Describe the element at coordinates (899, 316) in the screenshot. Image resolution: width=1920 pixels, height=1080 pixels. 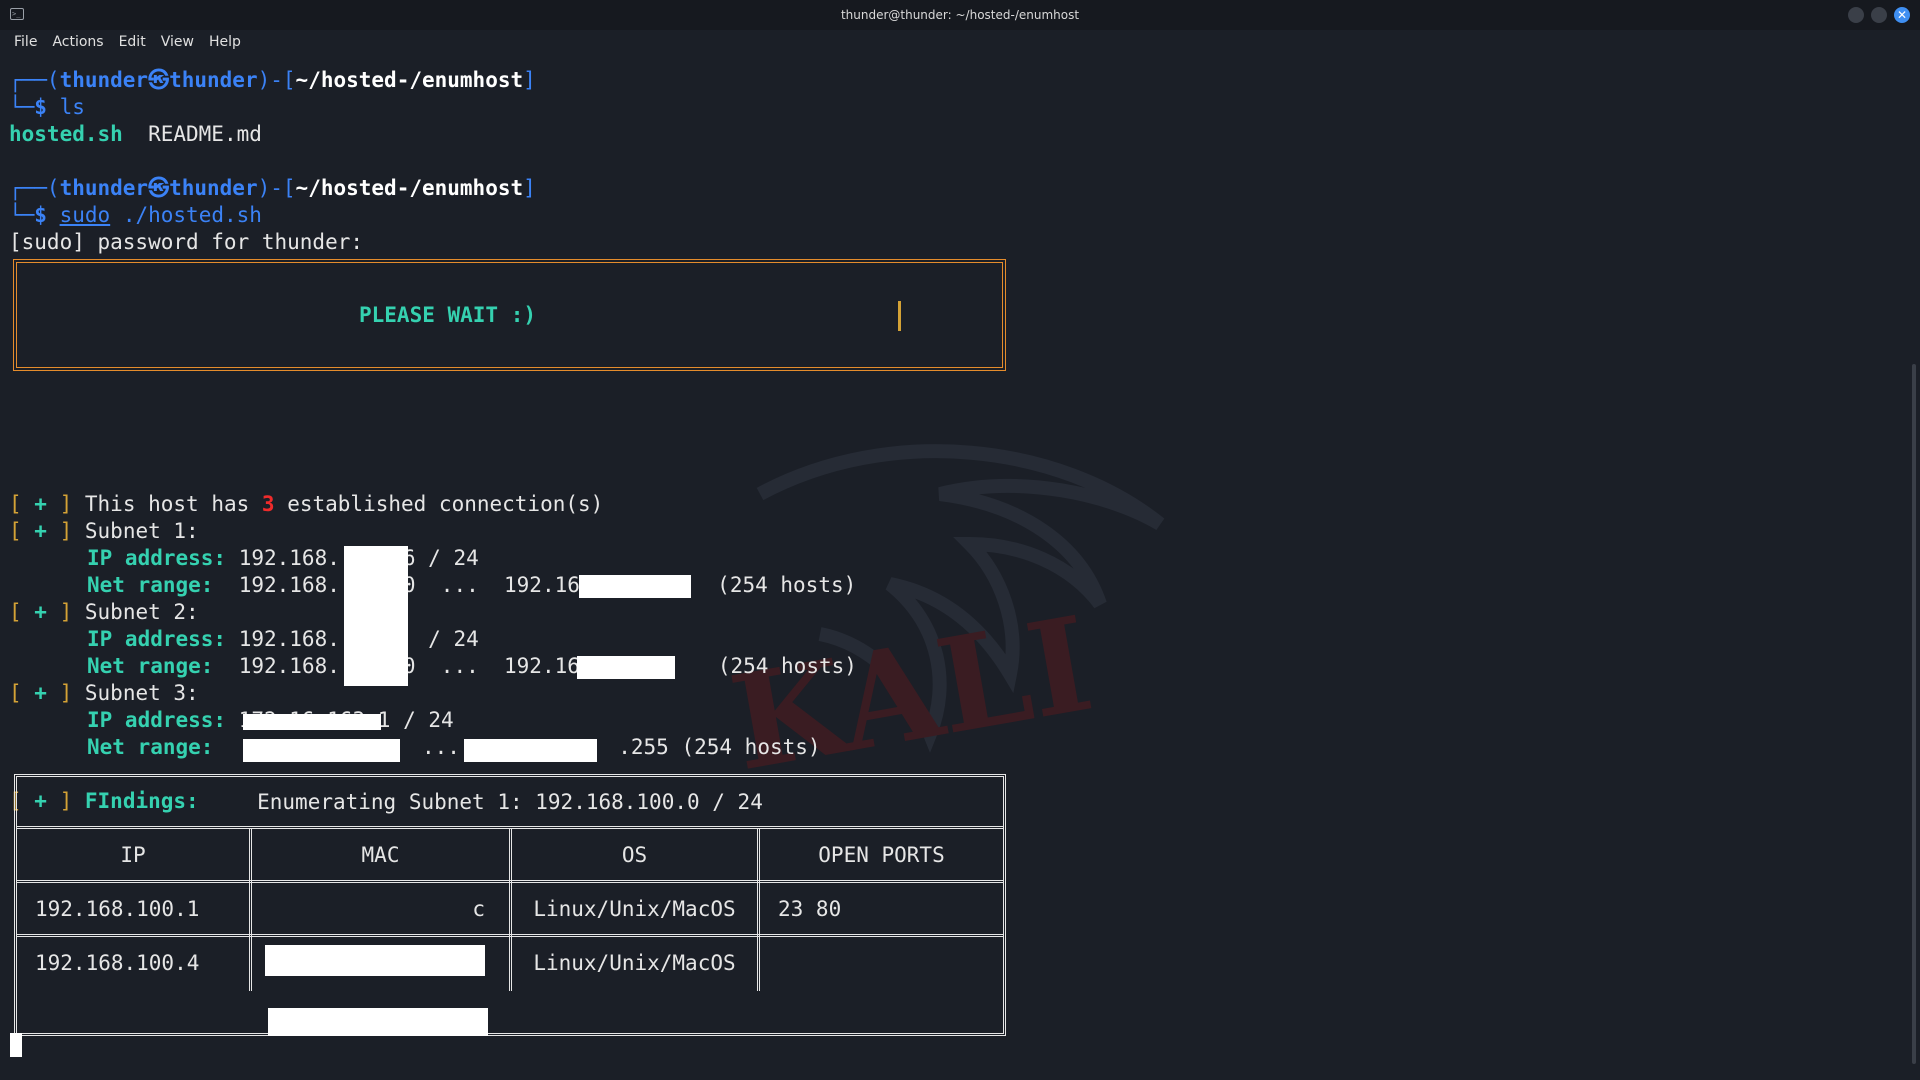
I see `banner-cursor` at that location.